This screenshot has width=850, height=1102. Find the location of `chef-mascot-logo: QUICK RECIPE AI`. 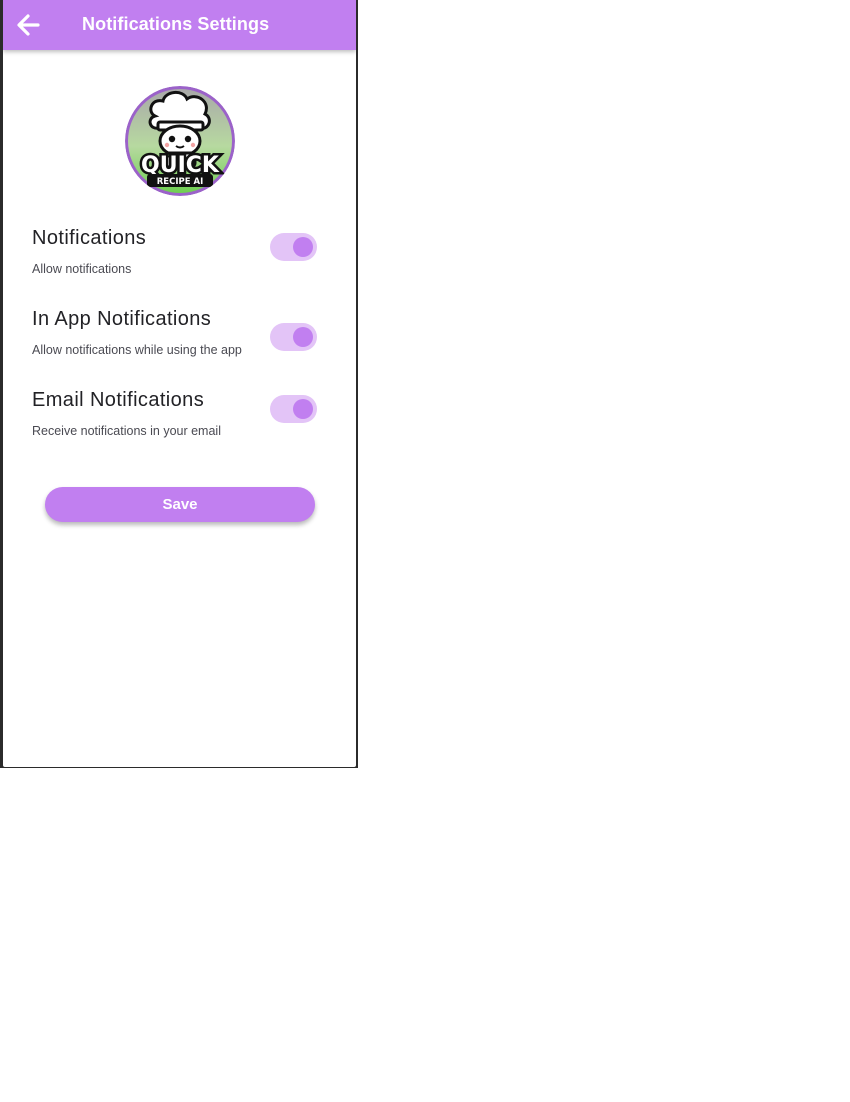

chef-mascot-logo: QUICK RECIPE AI is located at coordinates (180, 141).